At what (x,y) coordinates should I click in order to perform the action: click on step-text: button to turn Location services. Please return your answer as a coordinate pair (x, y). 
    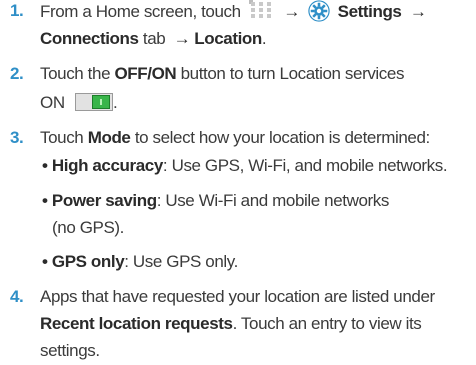
    Looking at the image, I should click on (292, 73).